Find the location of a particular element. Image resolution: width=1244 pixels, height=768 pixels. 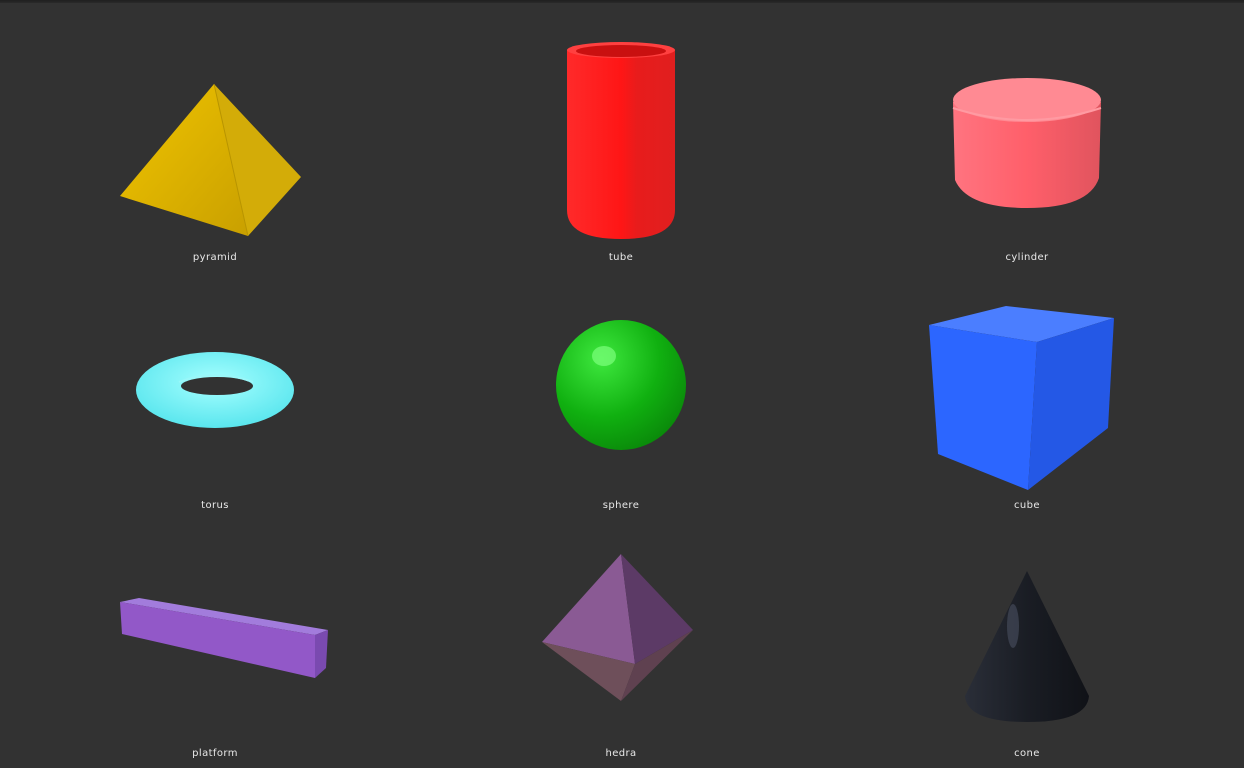

shape-card-hedra: hedra is located at coordinates (621, 640).